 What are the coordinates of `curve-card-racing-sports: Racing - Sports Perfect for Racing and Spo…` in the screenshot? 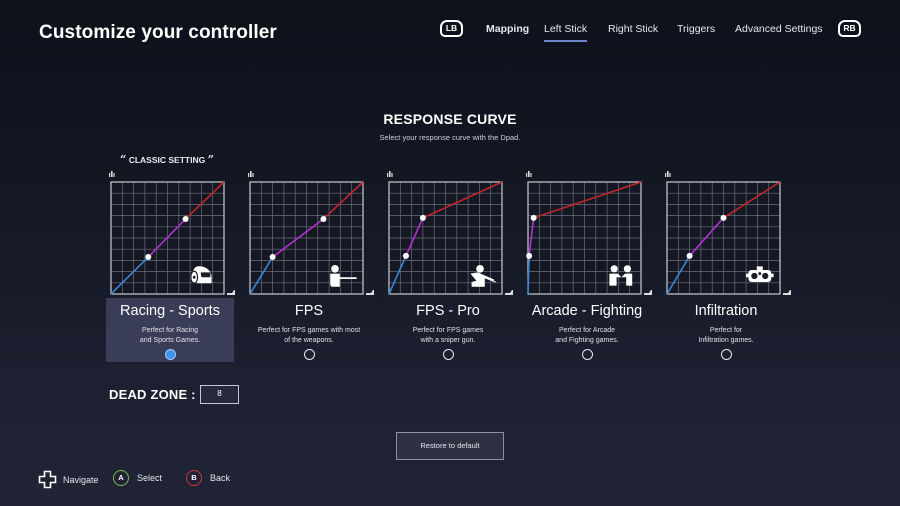 It's located at (172, 267).